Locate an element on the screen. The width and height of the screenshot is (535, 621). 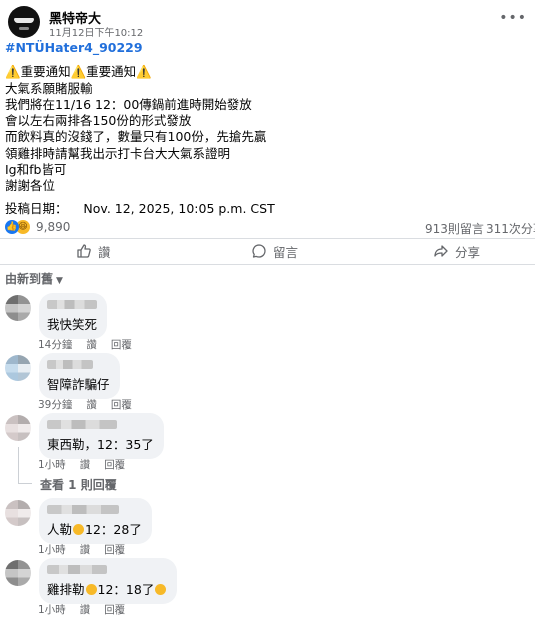
comment-label: 留言 is located at coordinates (286, 252).